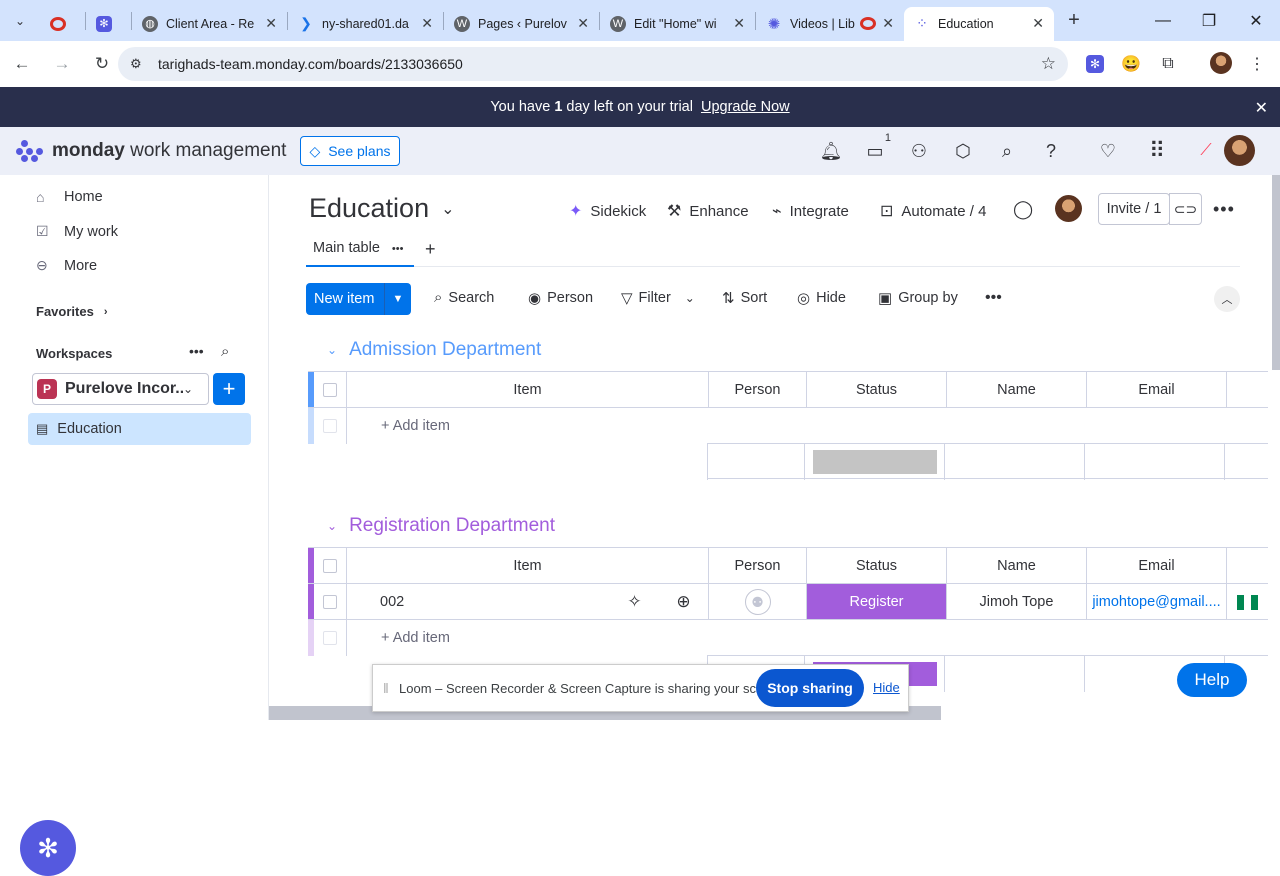 This screenshot has width=1280, height=876. Describe the element at coordinates (745, 107) in the screenshot. I see `upgrade-now-link: Upgrade Now` at that location.